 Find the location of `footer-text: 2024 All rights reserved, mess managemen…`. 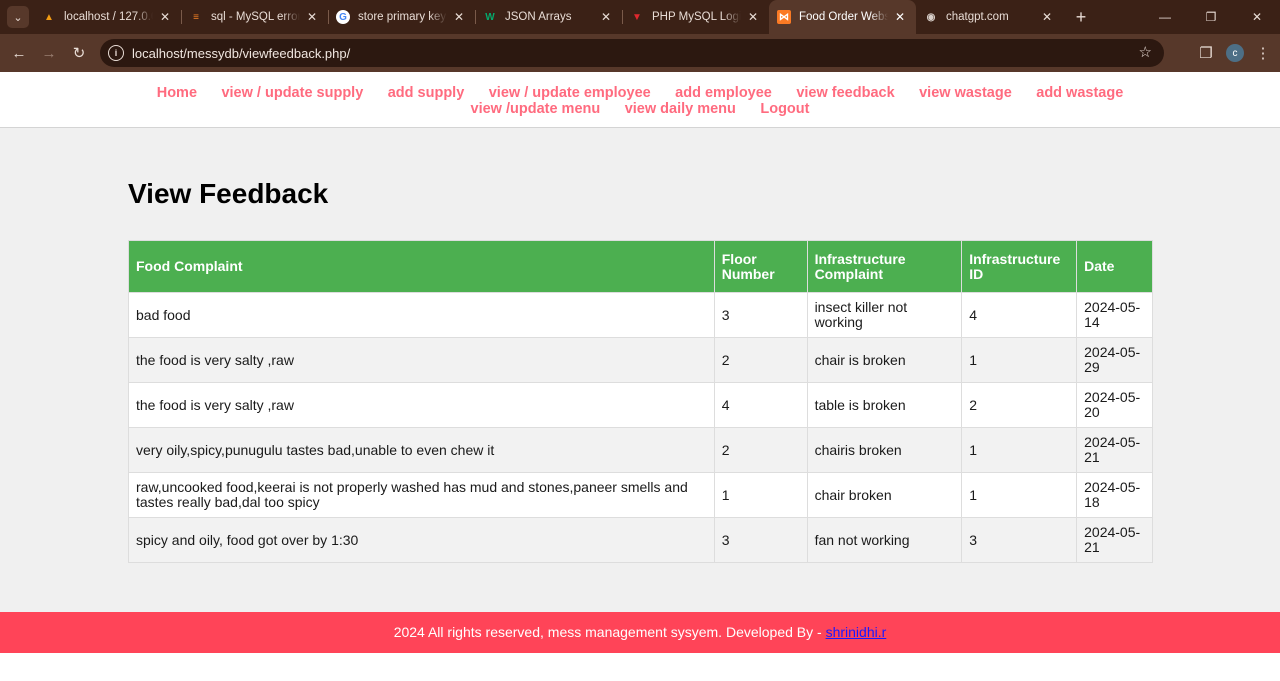

footer-text: 2024 All rights reserved, mess managemen… is located at coordinates (609, 632).